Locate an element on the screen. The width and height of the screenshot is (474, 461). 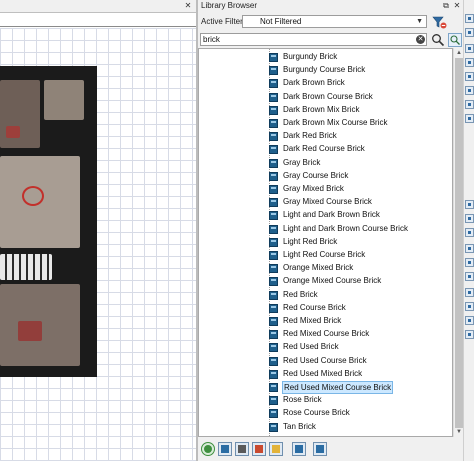
library-item: Tan Brick is located at coordinates (359, 427).